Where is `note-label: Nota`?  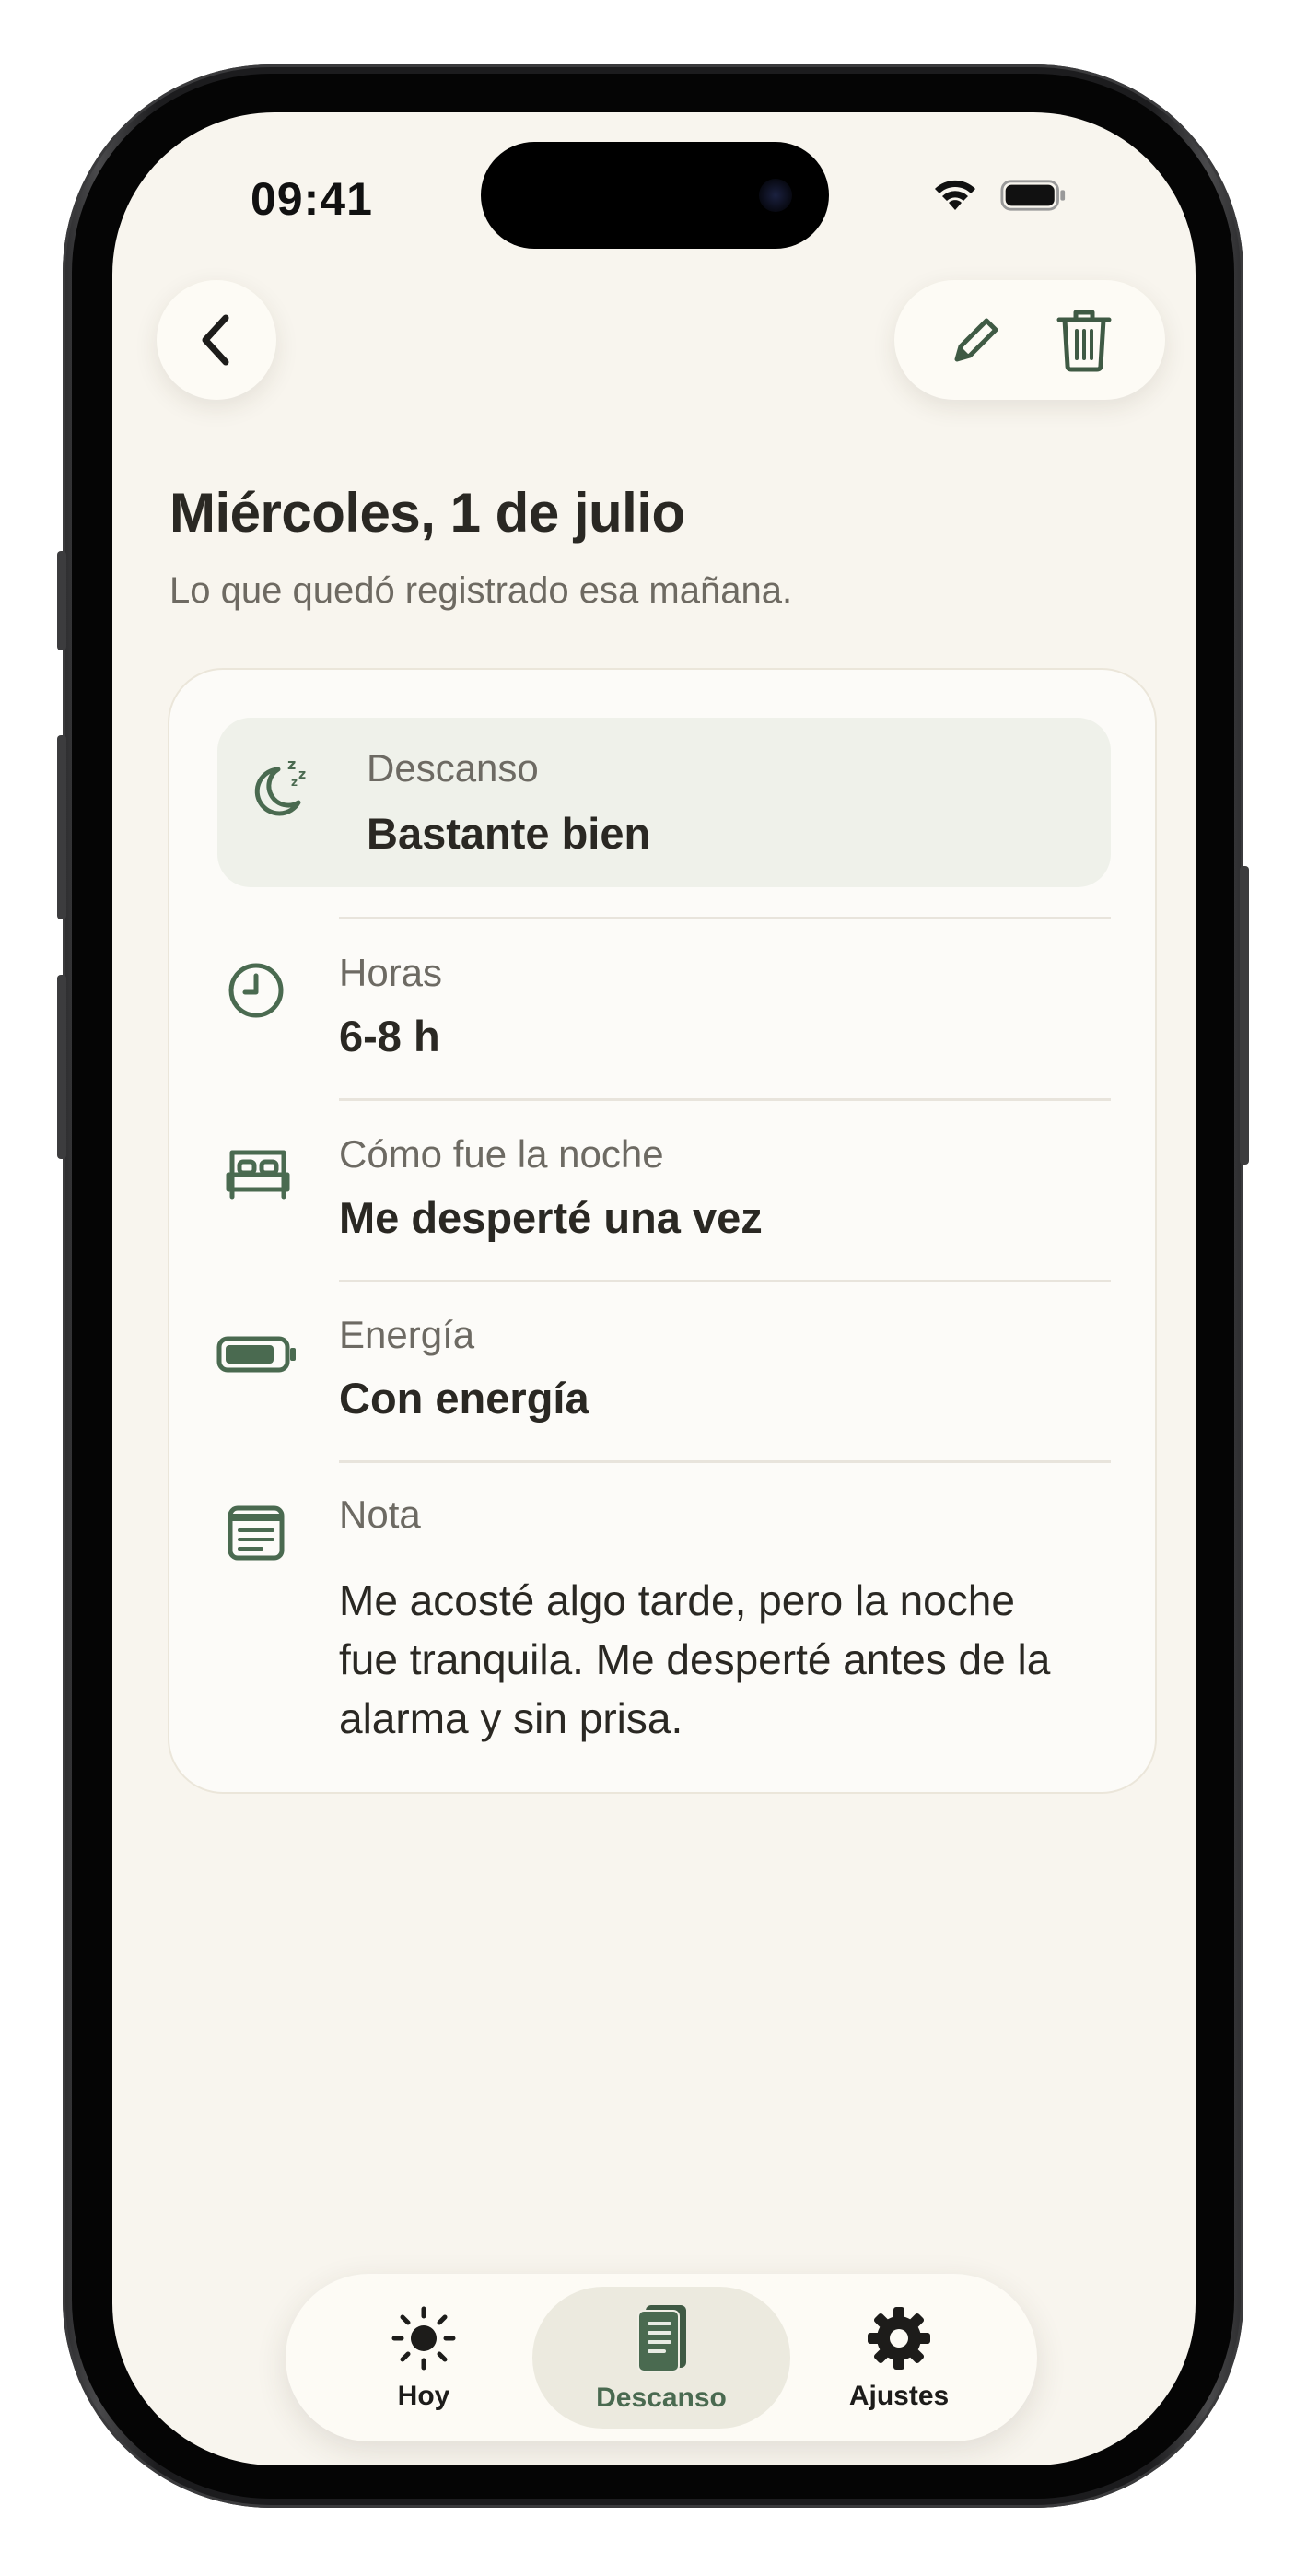
note-label: Nota is located at coordinates (380, 1514).